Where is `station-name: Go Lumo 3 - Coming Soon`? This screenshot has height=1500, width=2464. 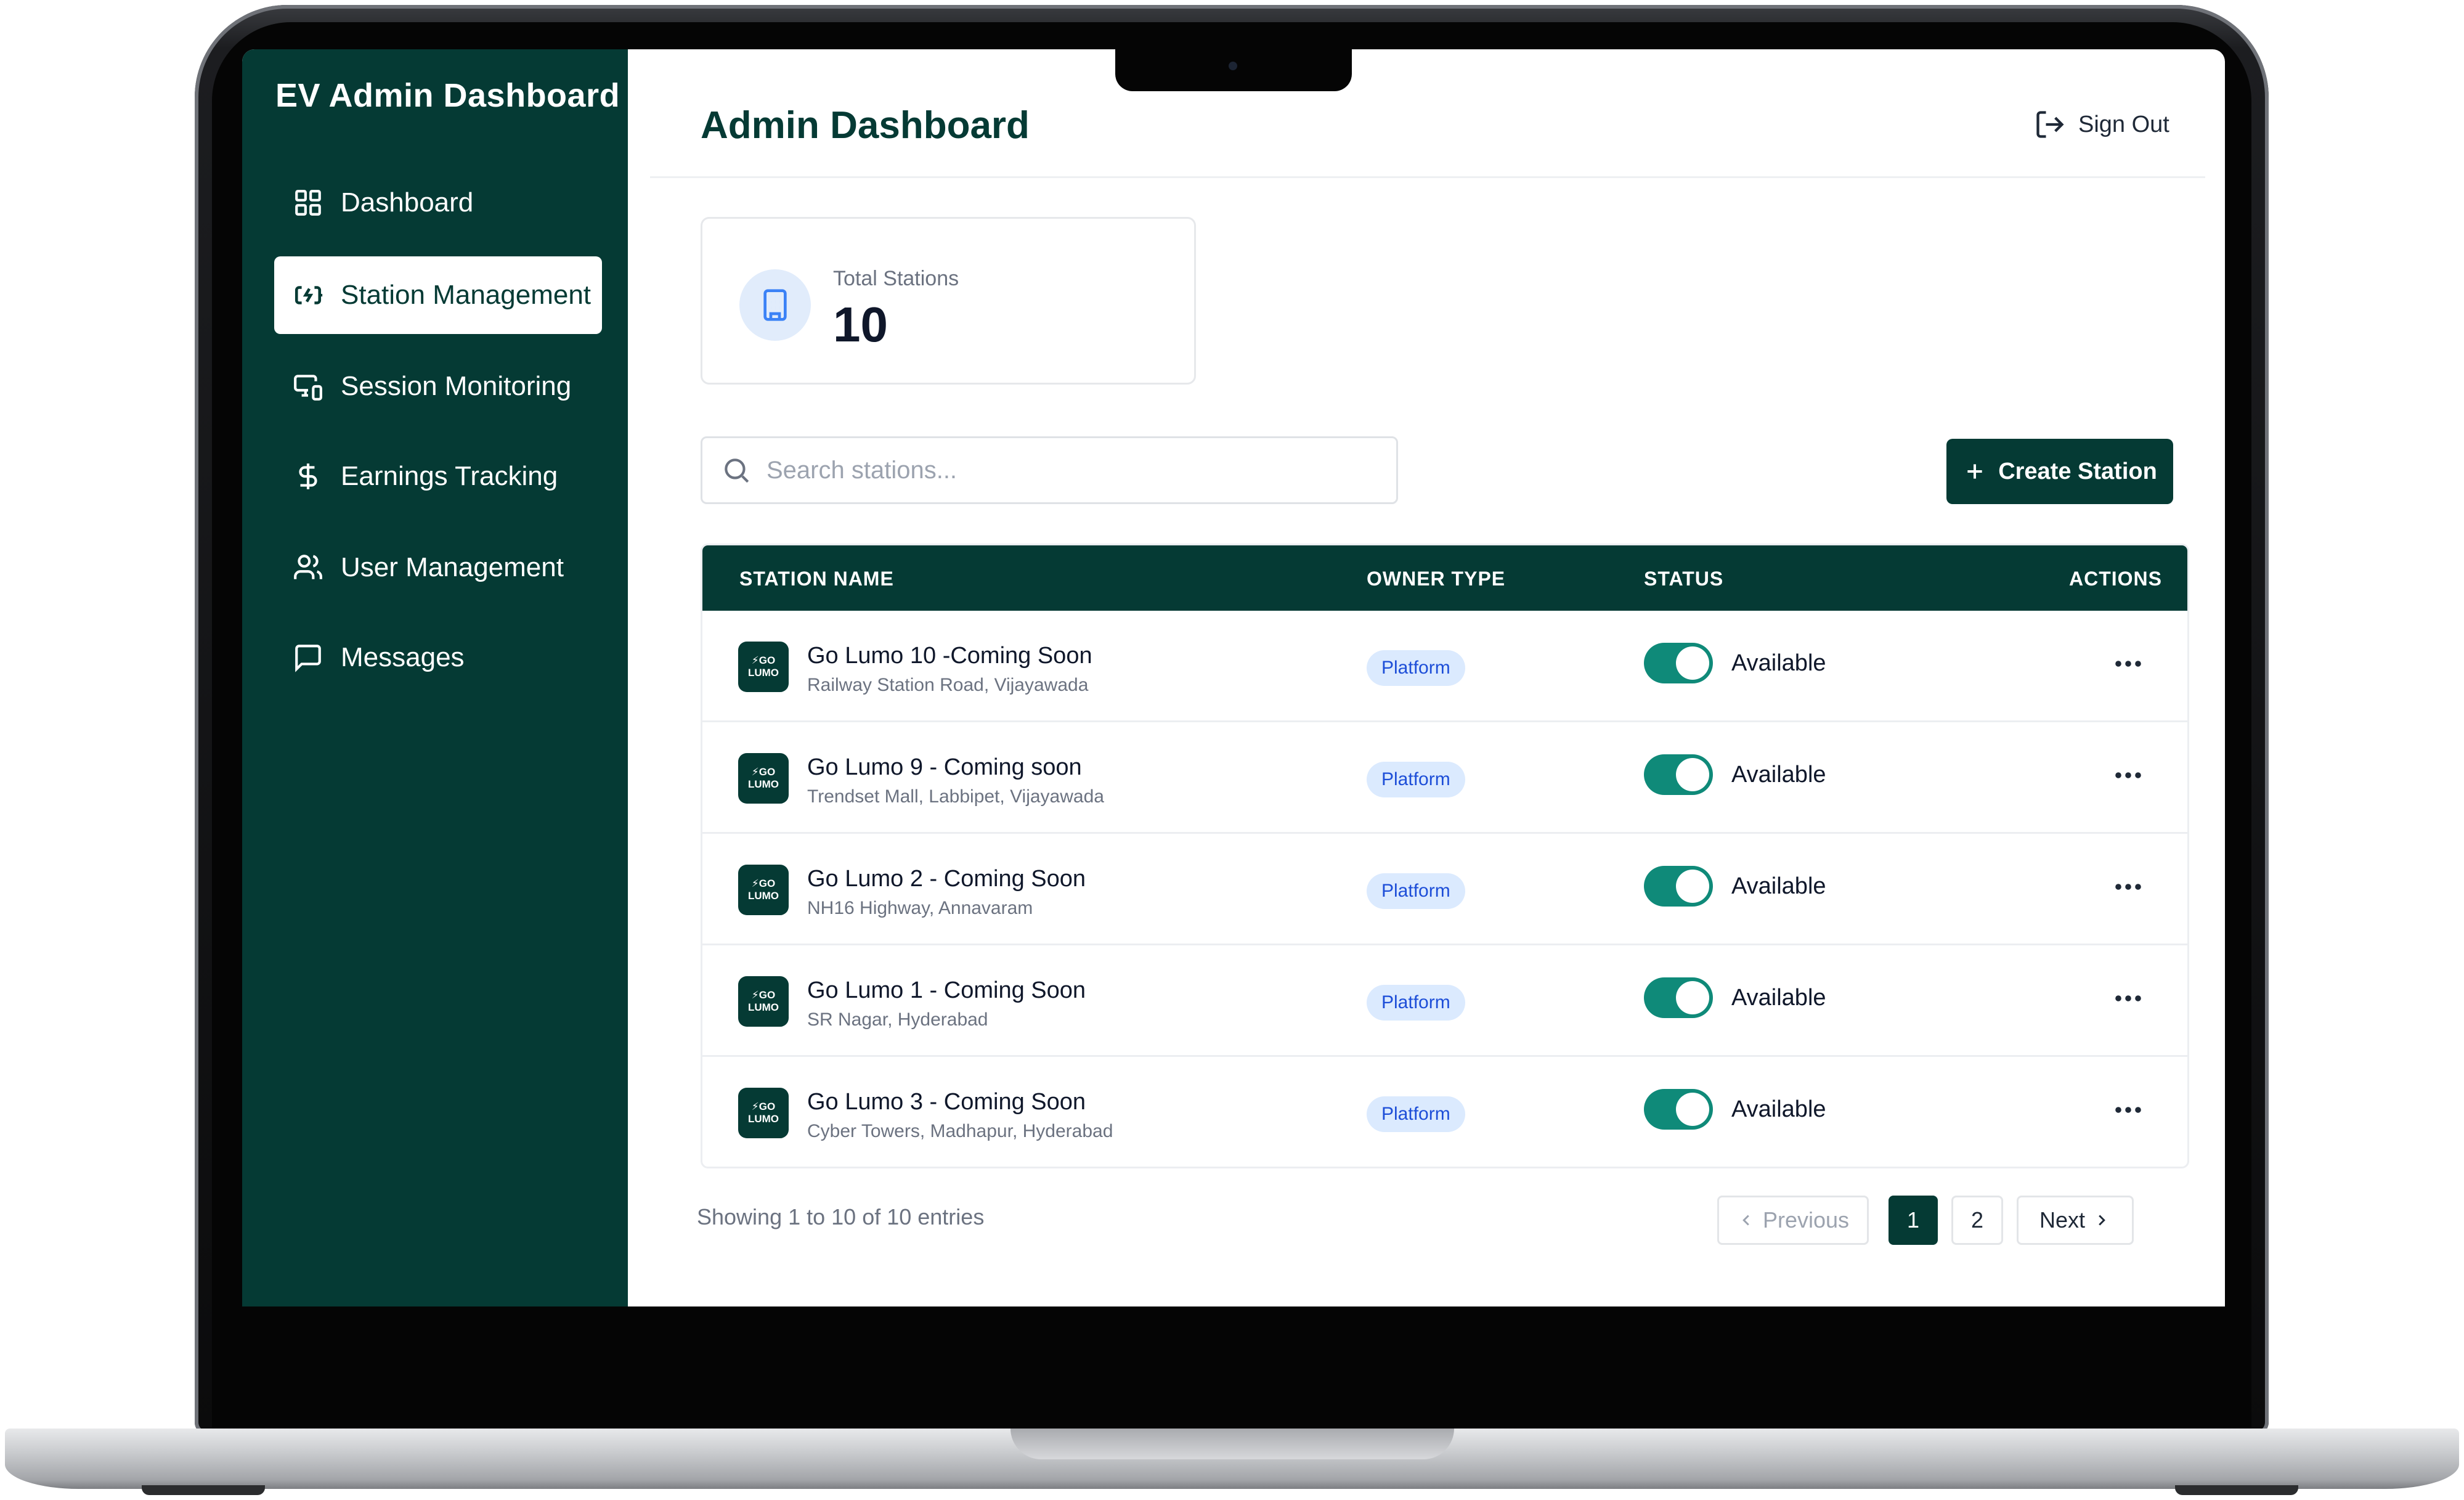 station-name: Go Lumo 3 - Coming Soon is located at coordinates (946, 1102).